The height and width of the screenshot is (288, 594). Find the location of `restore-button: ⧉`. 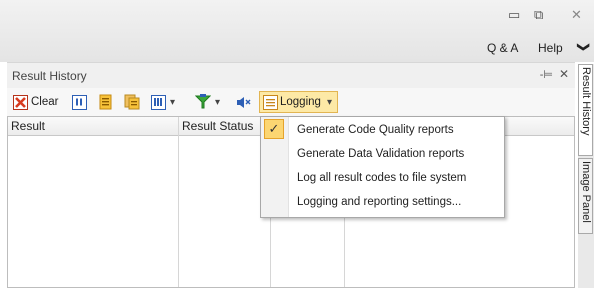

restore-button: ⧉ is located at coordinates (538, 15).